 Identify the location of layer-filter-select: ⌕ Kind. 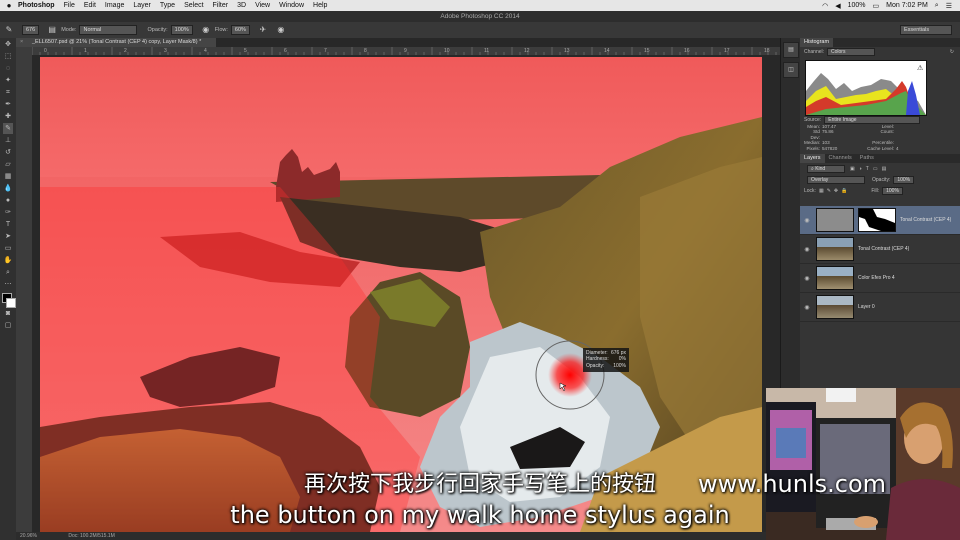
(826, 168).